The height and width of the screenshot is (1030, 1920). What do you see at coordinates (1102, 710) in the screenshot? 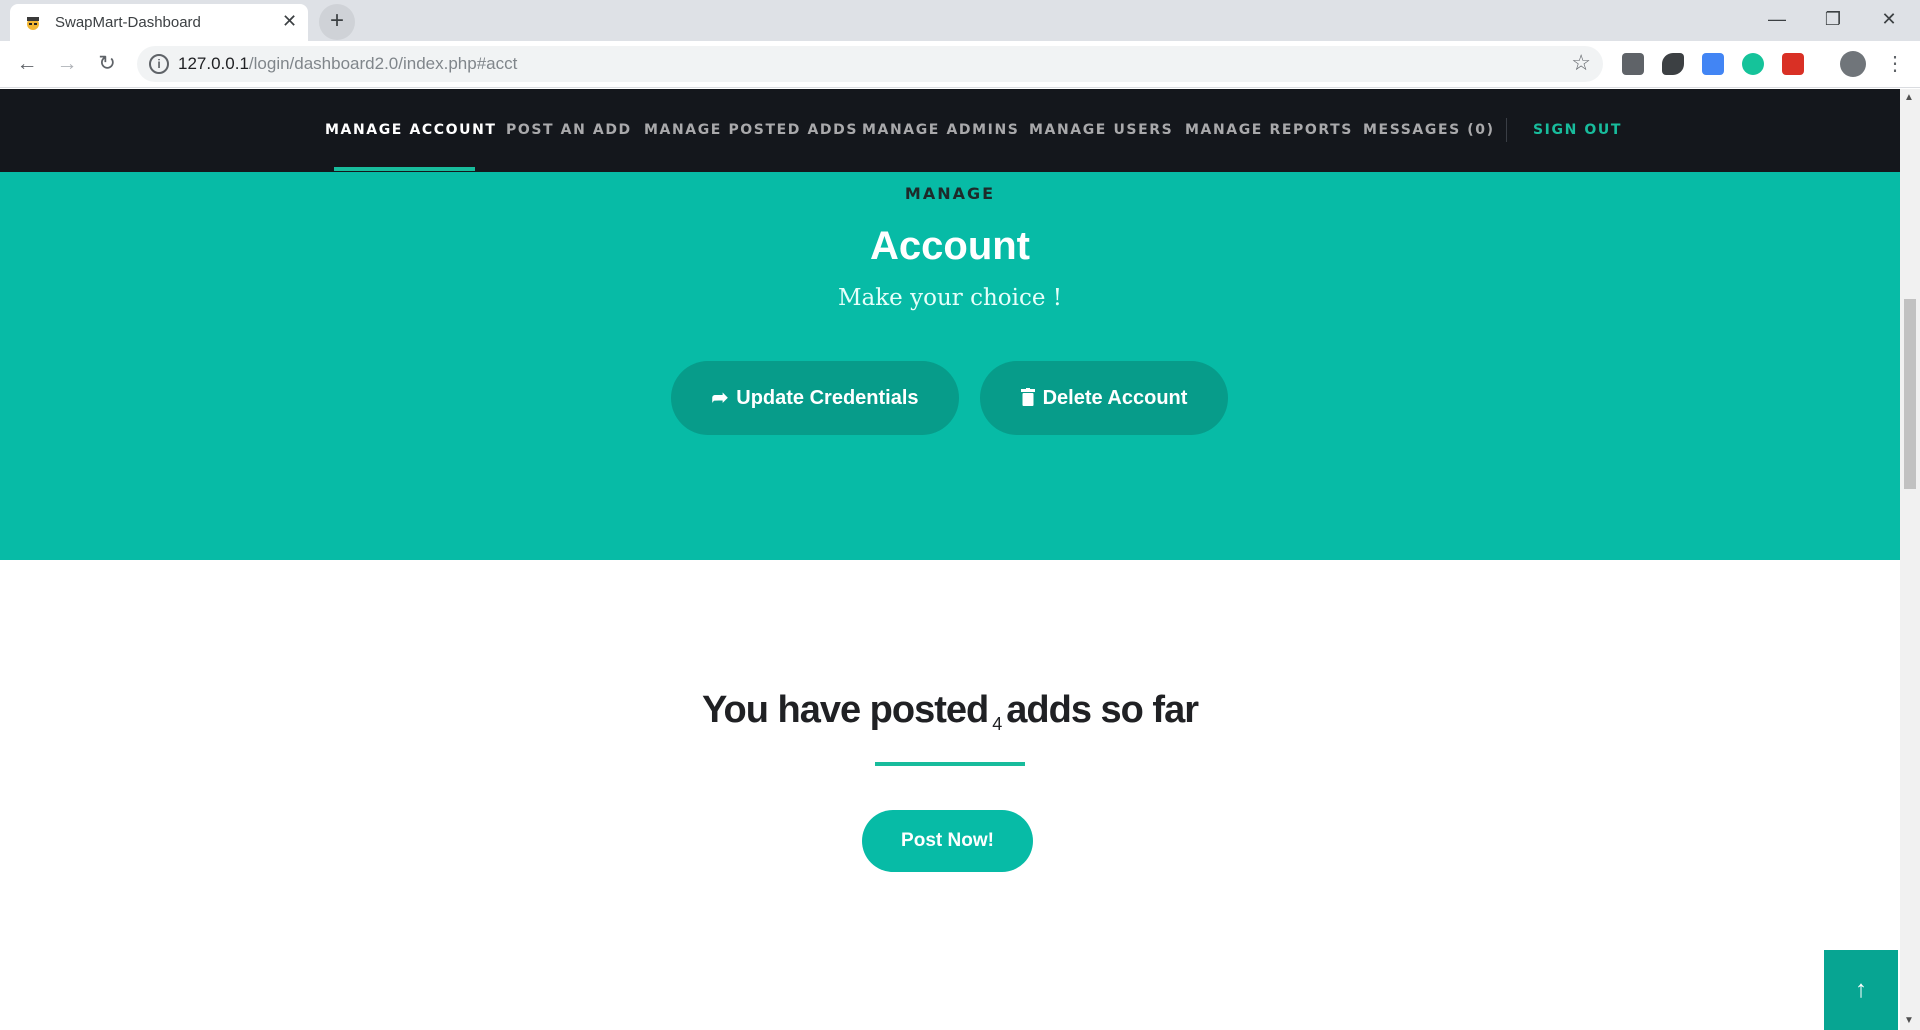
I see `posted-heading-after: adds so far` at bounding box center [1102, 710].